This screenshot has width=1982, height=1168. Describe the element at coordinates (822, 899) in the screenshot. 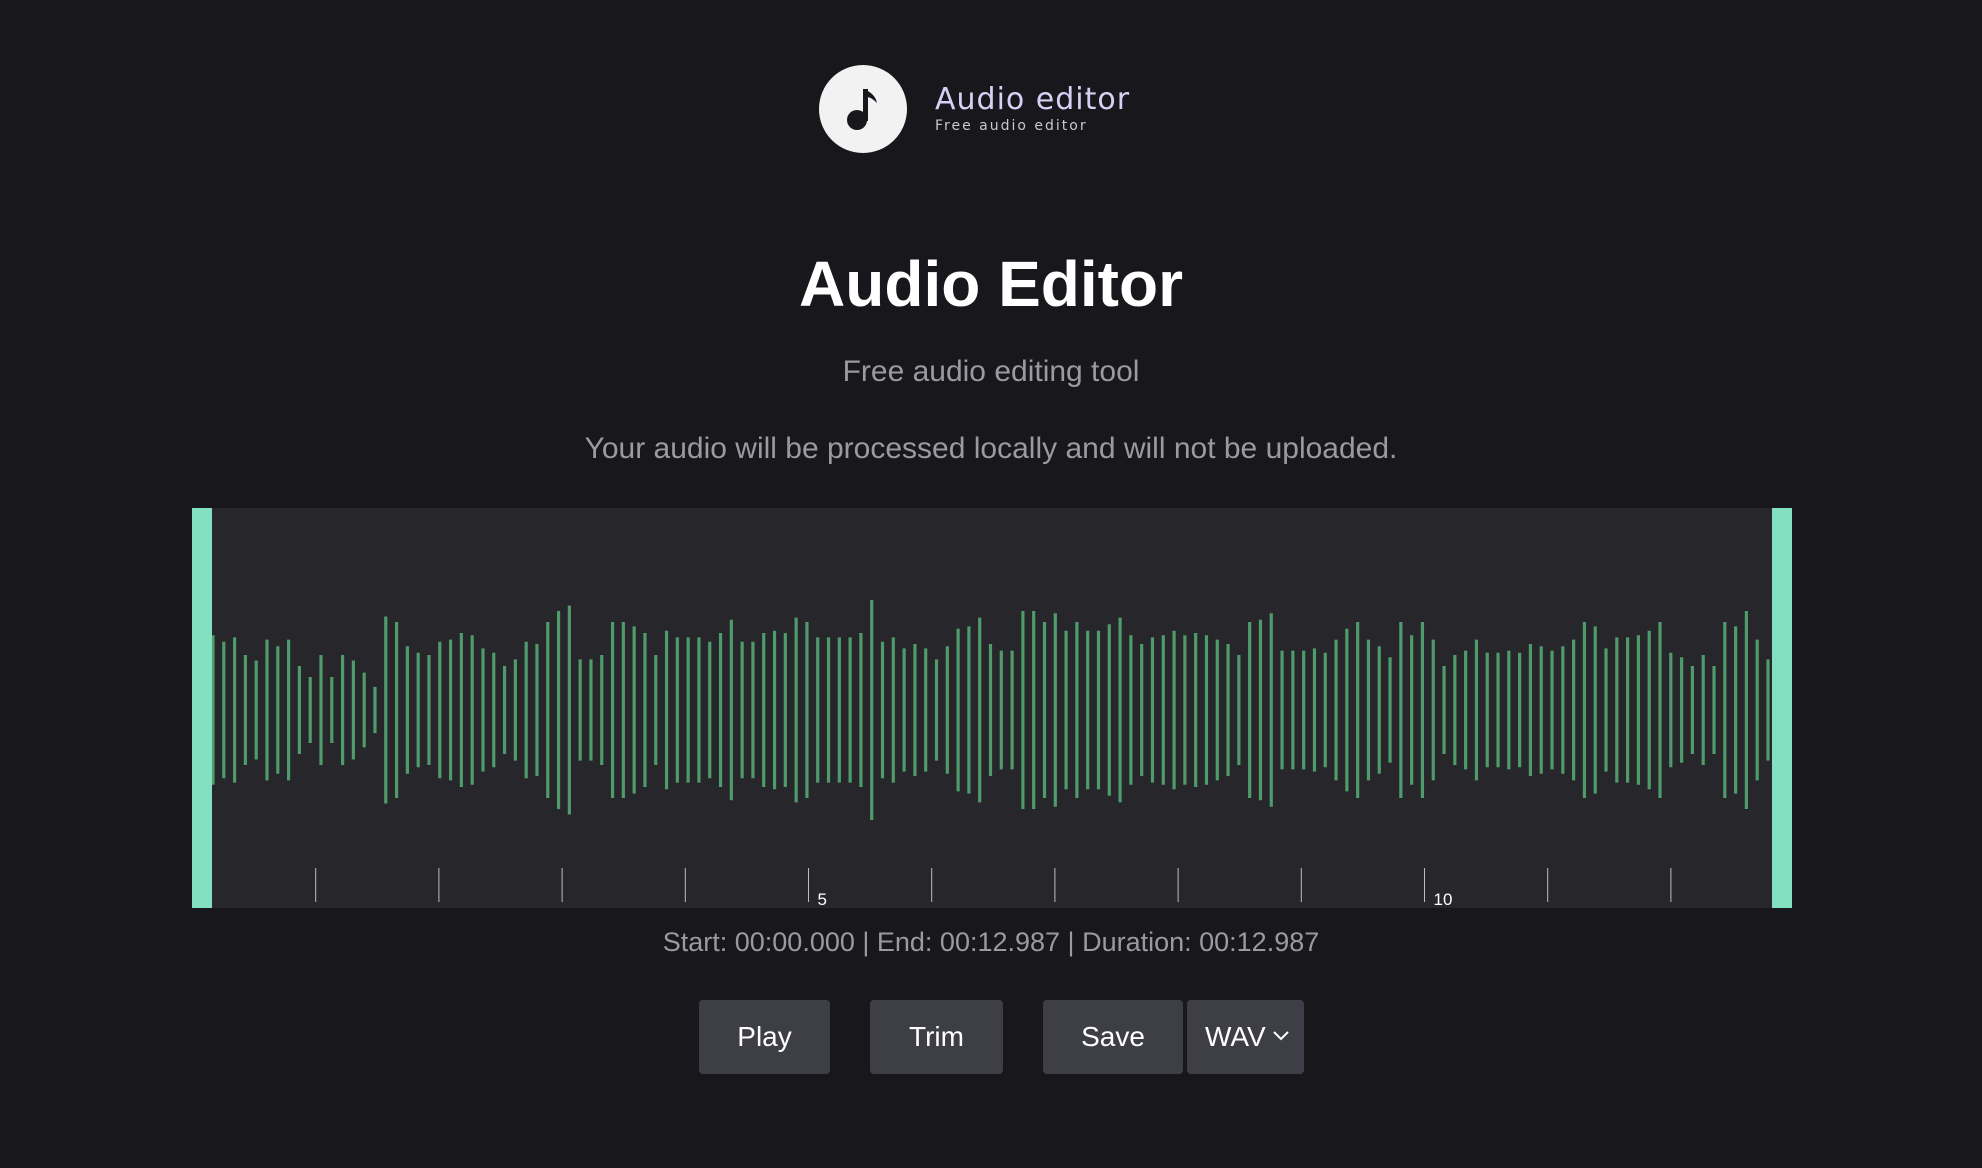

I see `timeline-label: 5` at that location.